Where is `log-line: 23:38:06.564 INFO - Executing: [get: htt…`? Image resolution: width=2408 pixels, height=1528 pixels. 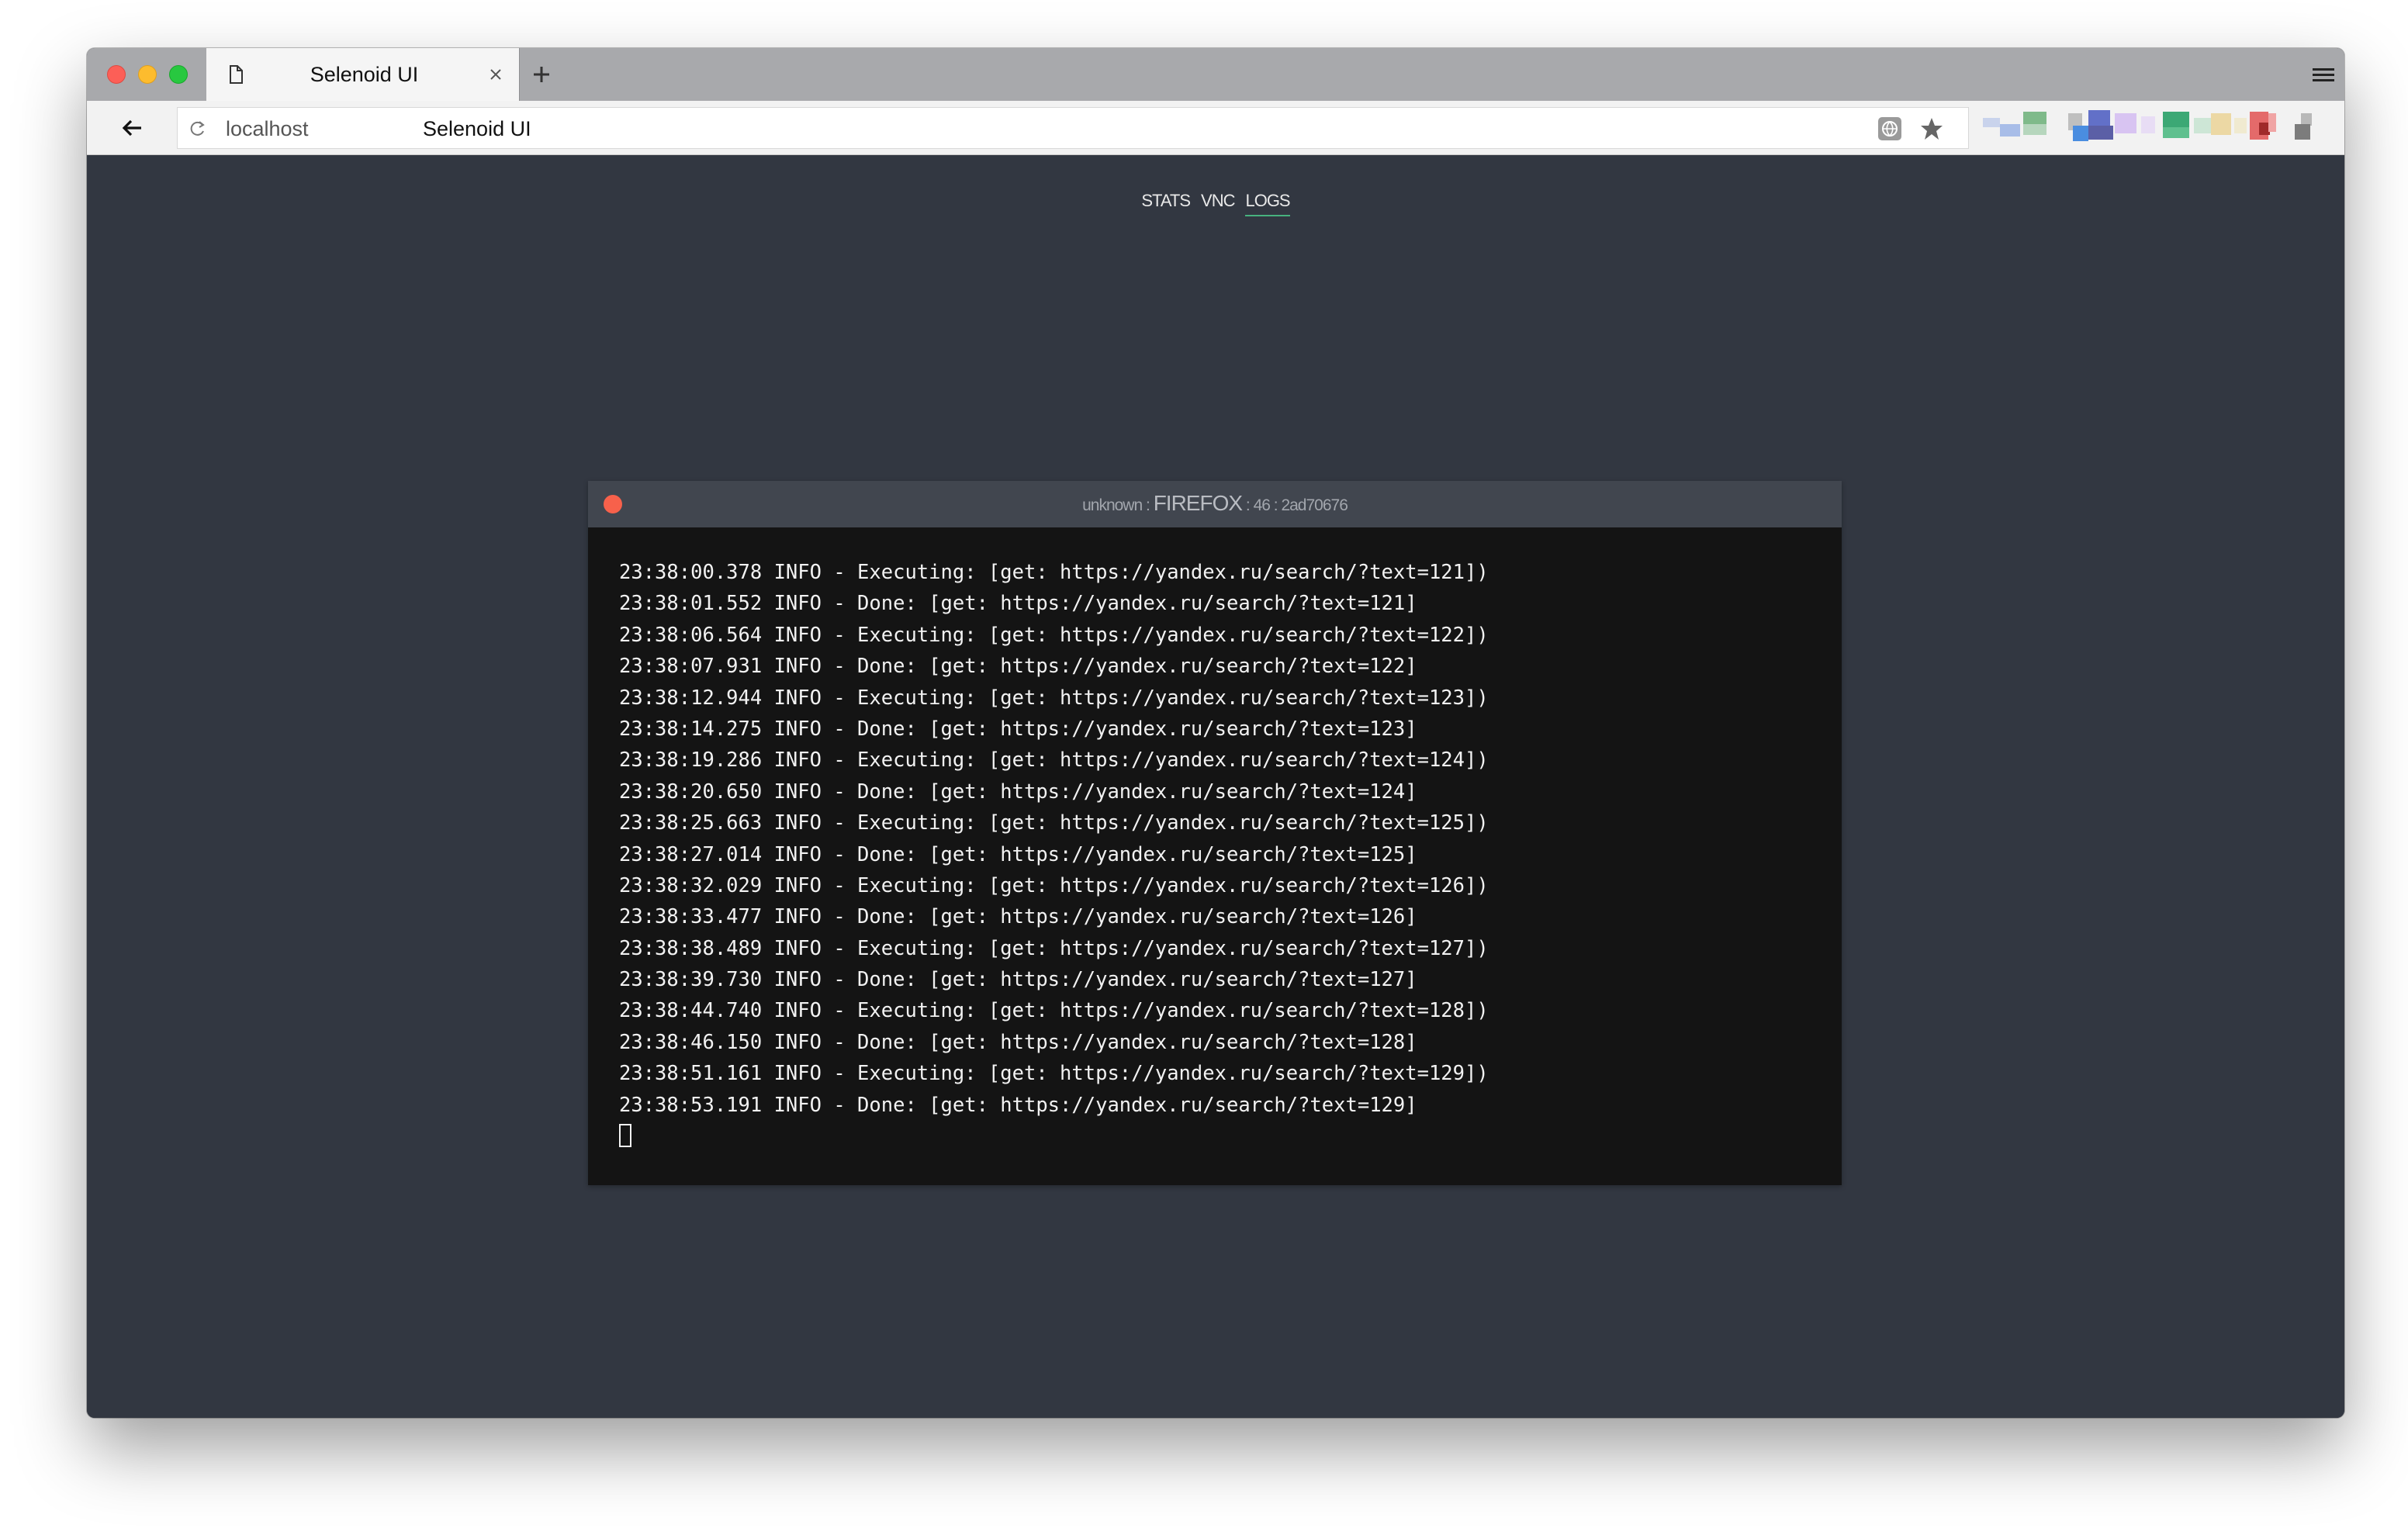 log-line: 23:38:06.564 INFO - Executing: [get: htt… is located at coordinates (1054, 635).